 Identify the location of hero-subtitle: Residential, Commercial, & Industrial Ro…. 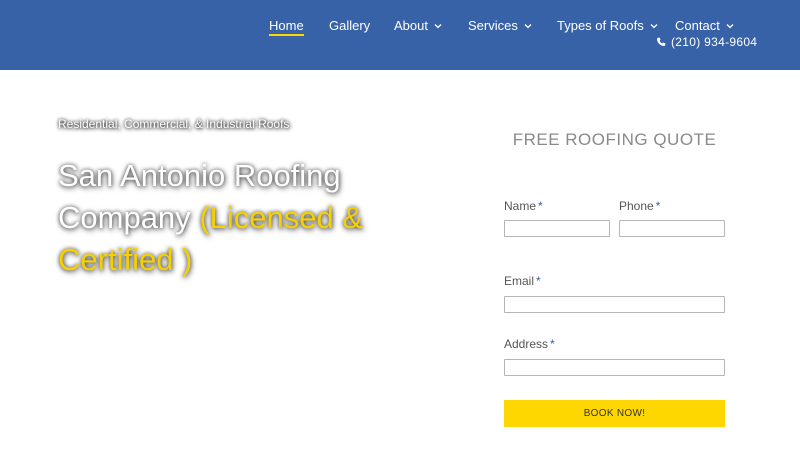
(174, 124).